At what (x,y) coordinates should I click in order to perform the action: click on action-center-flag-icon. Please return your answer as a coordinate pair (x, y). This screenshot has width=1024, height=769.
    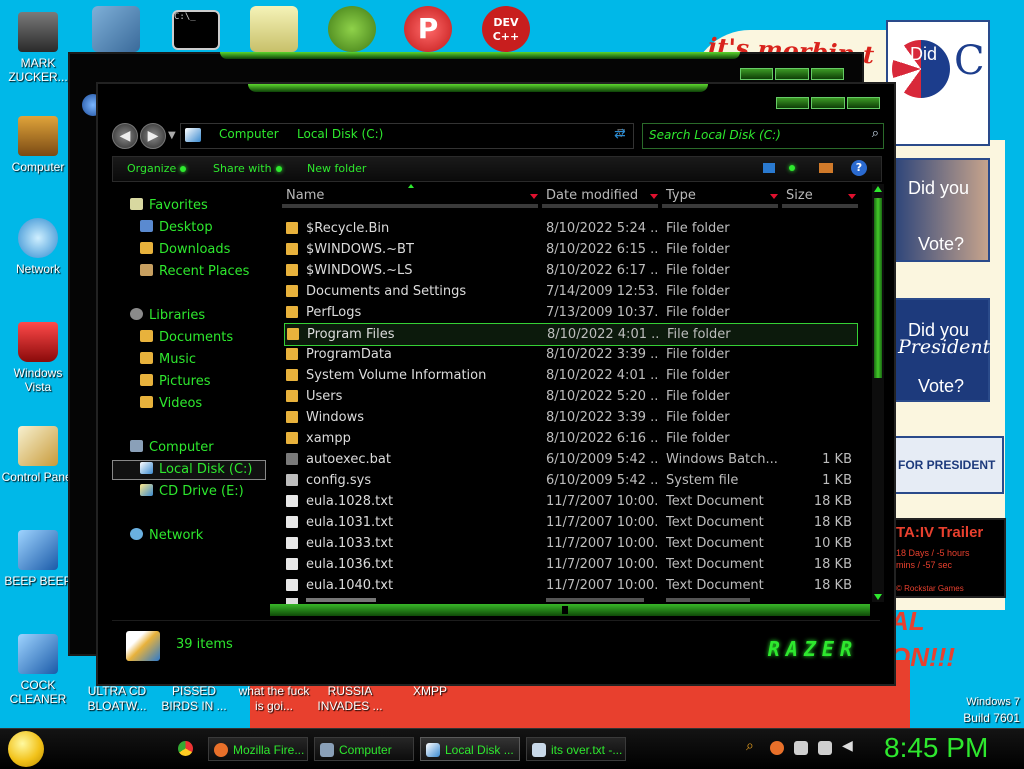
    Looking at the image, I should click on (825, 748).